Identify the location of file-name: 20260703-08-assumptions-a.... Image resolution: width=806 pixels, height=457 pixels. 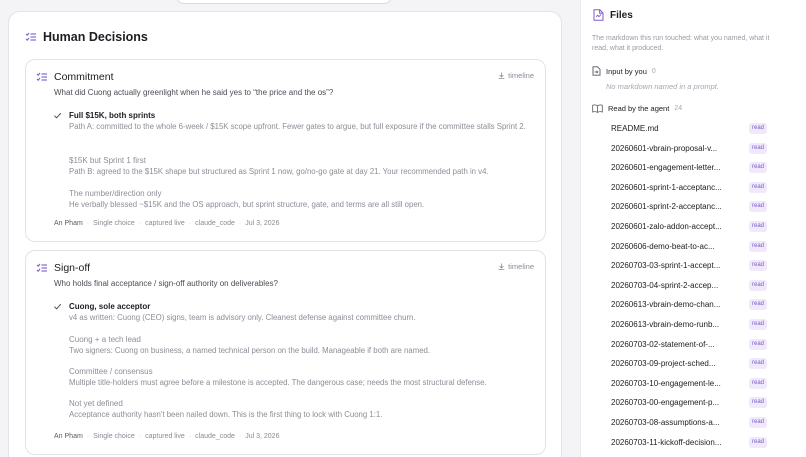
(665, 422).